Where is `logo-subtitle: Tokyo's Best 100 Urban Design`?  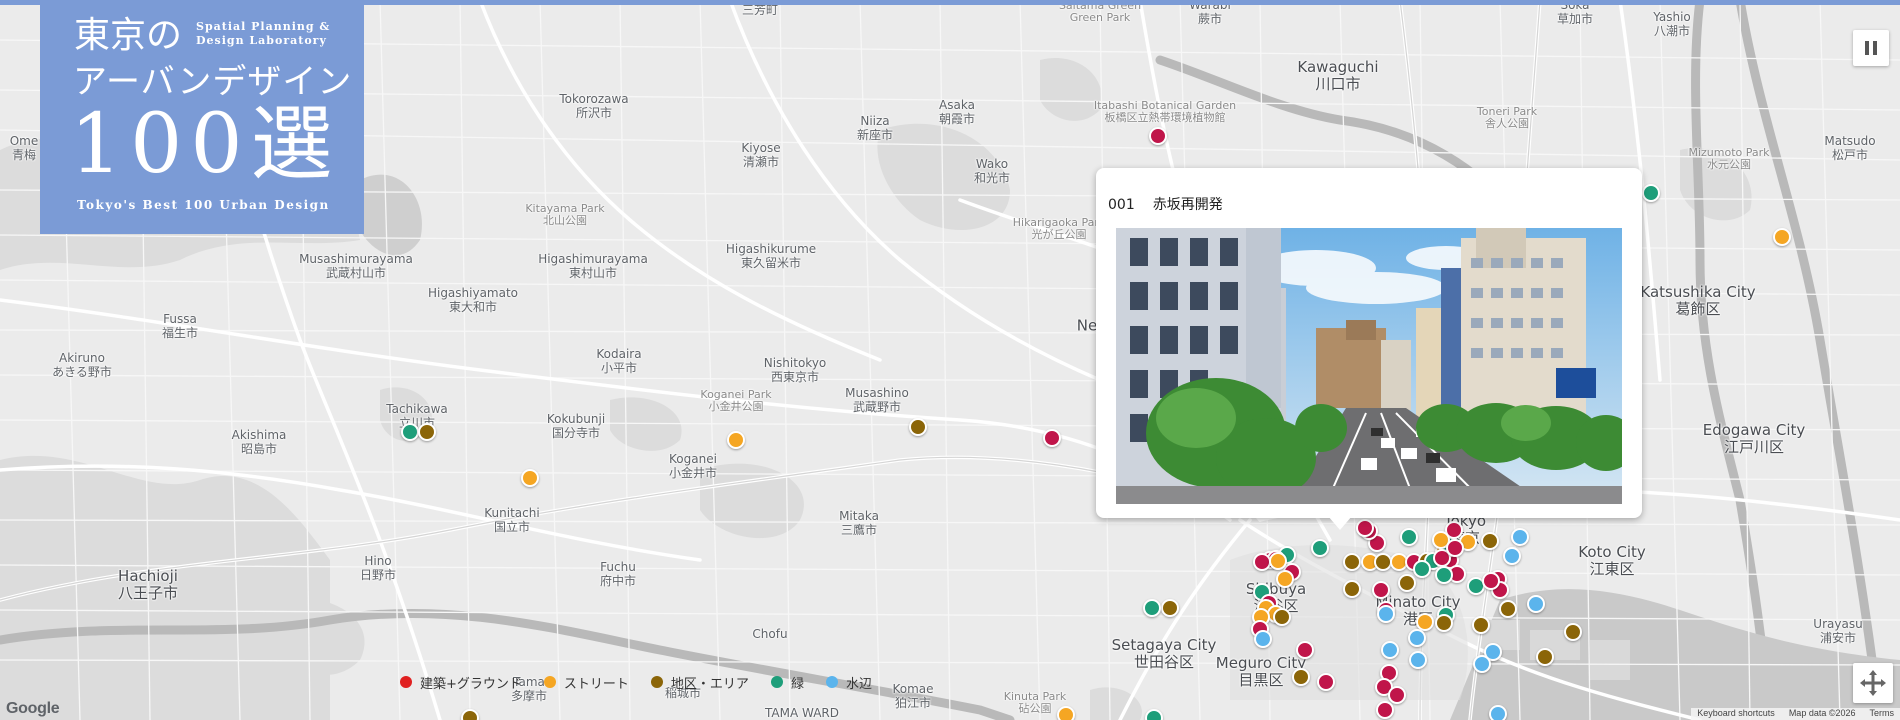 logo-subtitle: Tokyo's Best 100 Urban Design is located at coordinates (203, 205).